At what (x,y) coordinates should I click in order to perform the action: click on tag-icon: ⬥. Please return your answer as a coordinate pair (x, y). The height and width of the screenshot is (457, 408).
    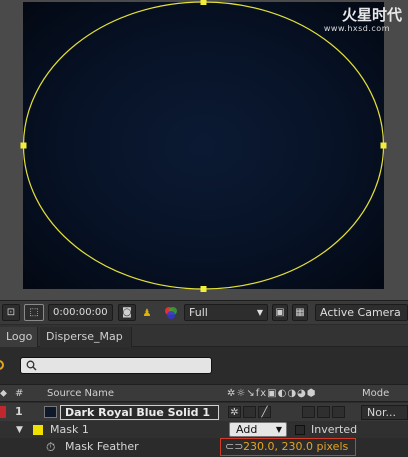
    Looking at the image, I should click on (3, 393).